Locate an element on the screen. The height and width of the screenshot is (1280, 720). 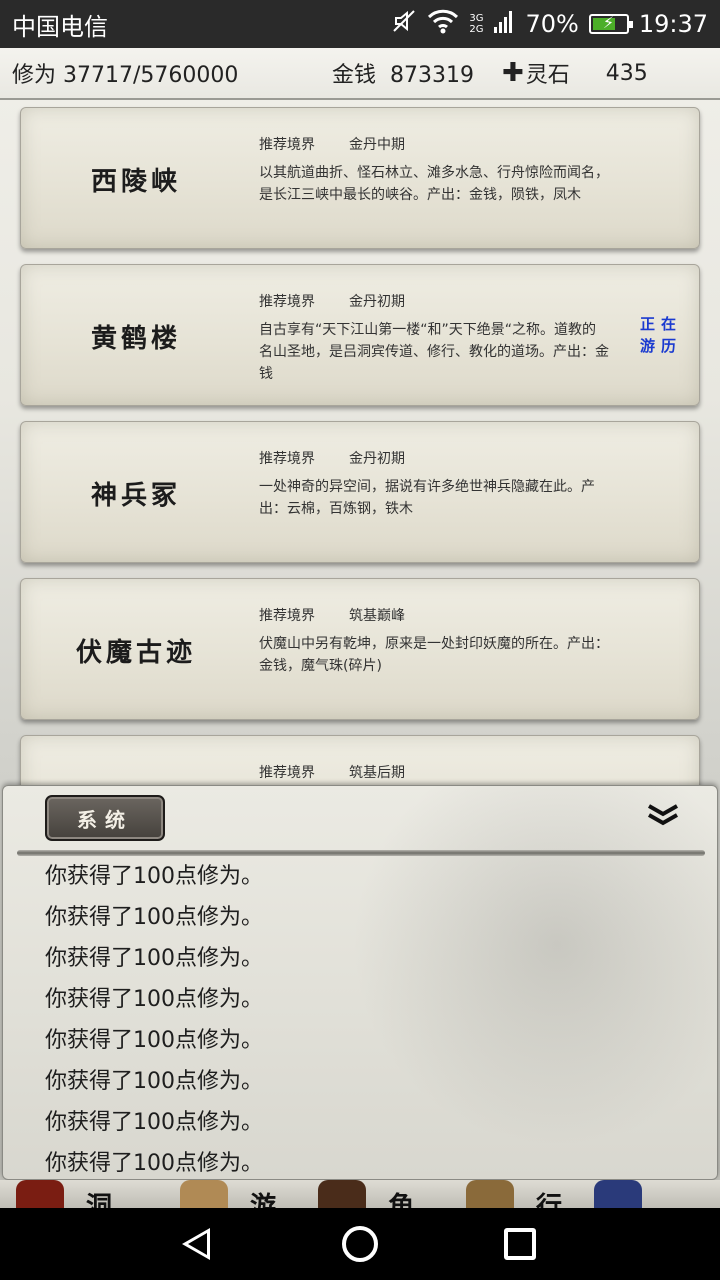
nav-character: 角 is located at coordinates (366, 1194).